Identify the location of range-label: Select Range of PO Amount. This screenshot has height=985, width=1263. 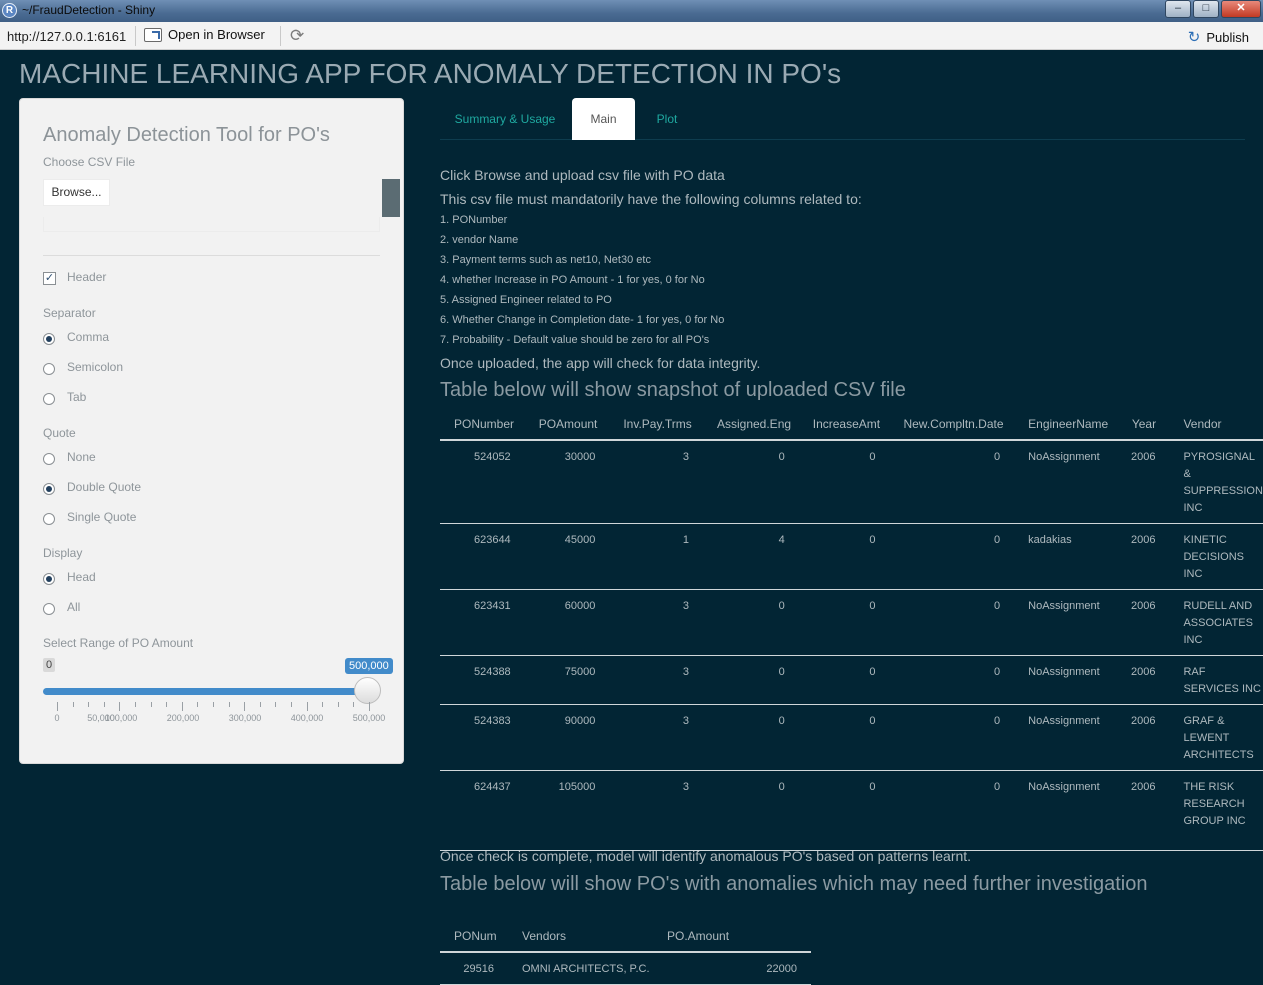
(118, 643).